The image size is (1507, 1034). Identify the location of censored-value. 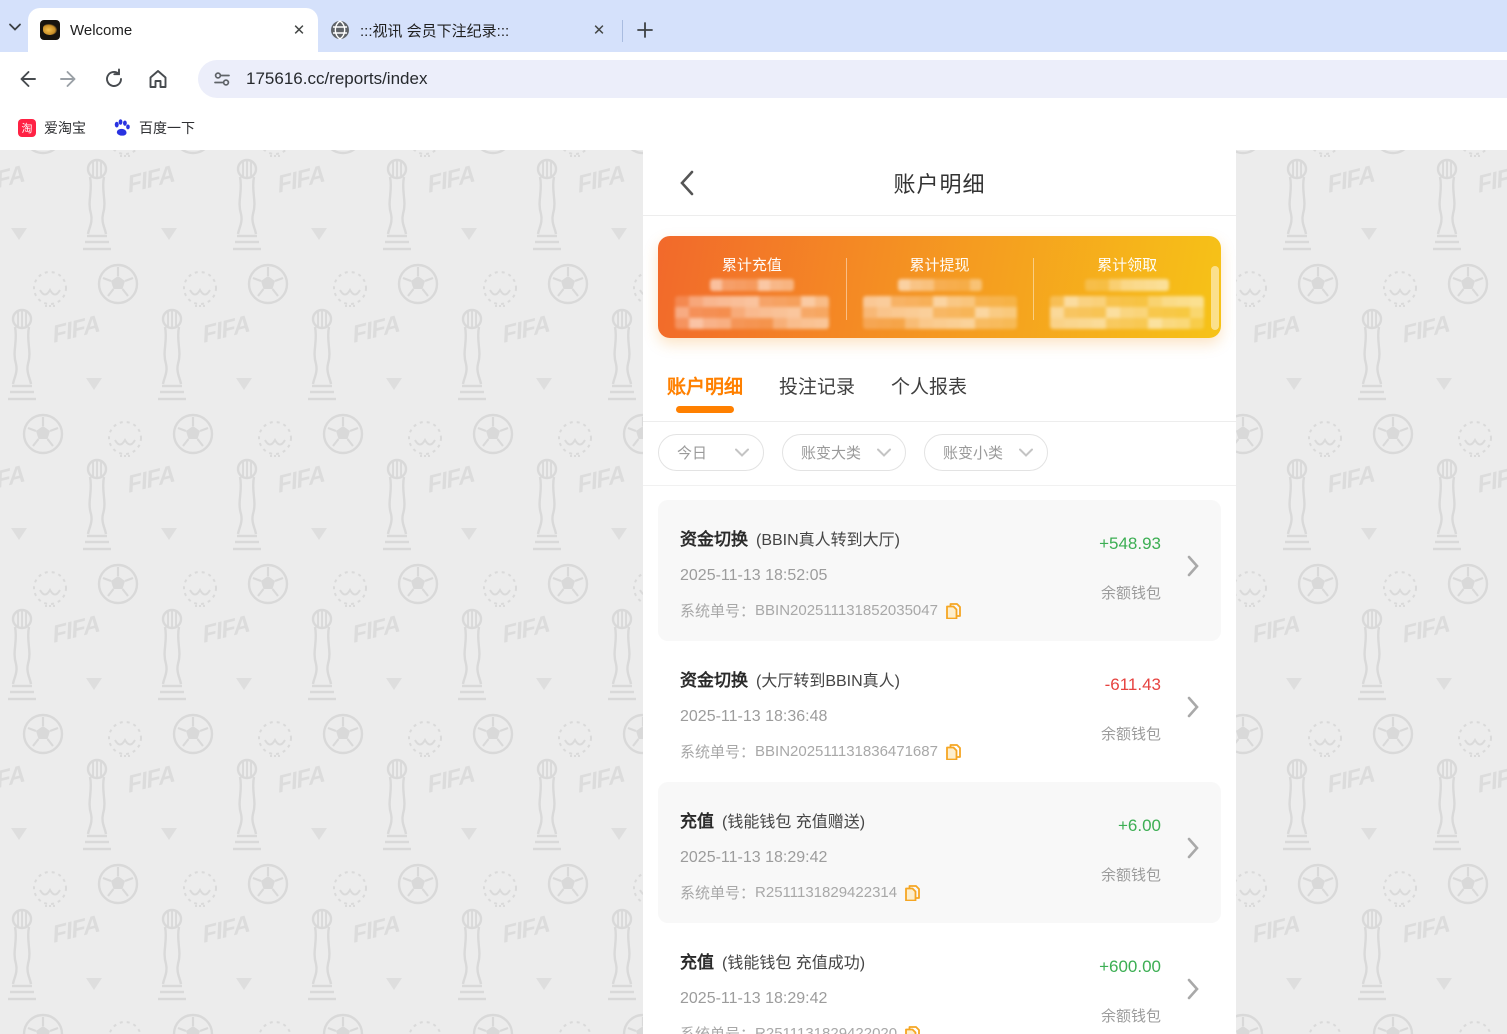
(1127, 285).